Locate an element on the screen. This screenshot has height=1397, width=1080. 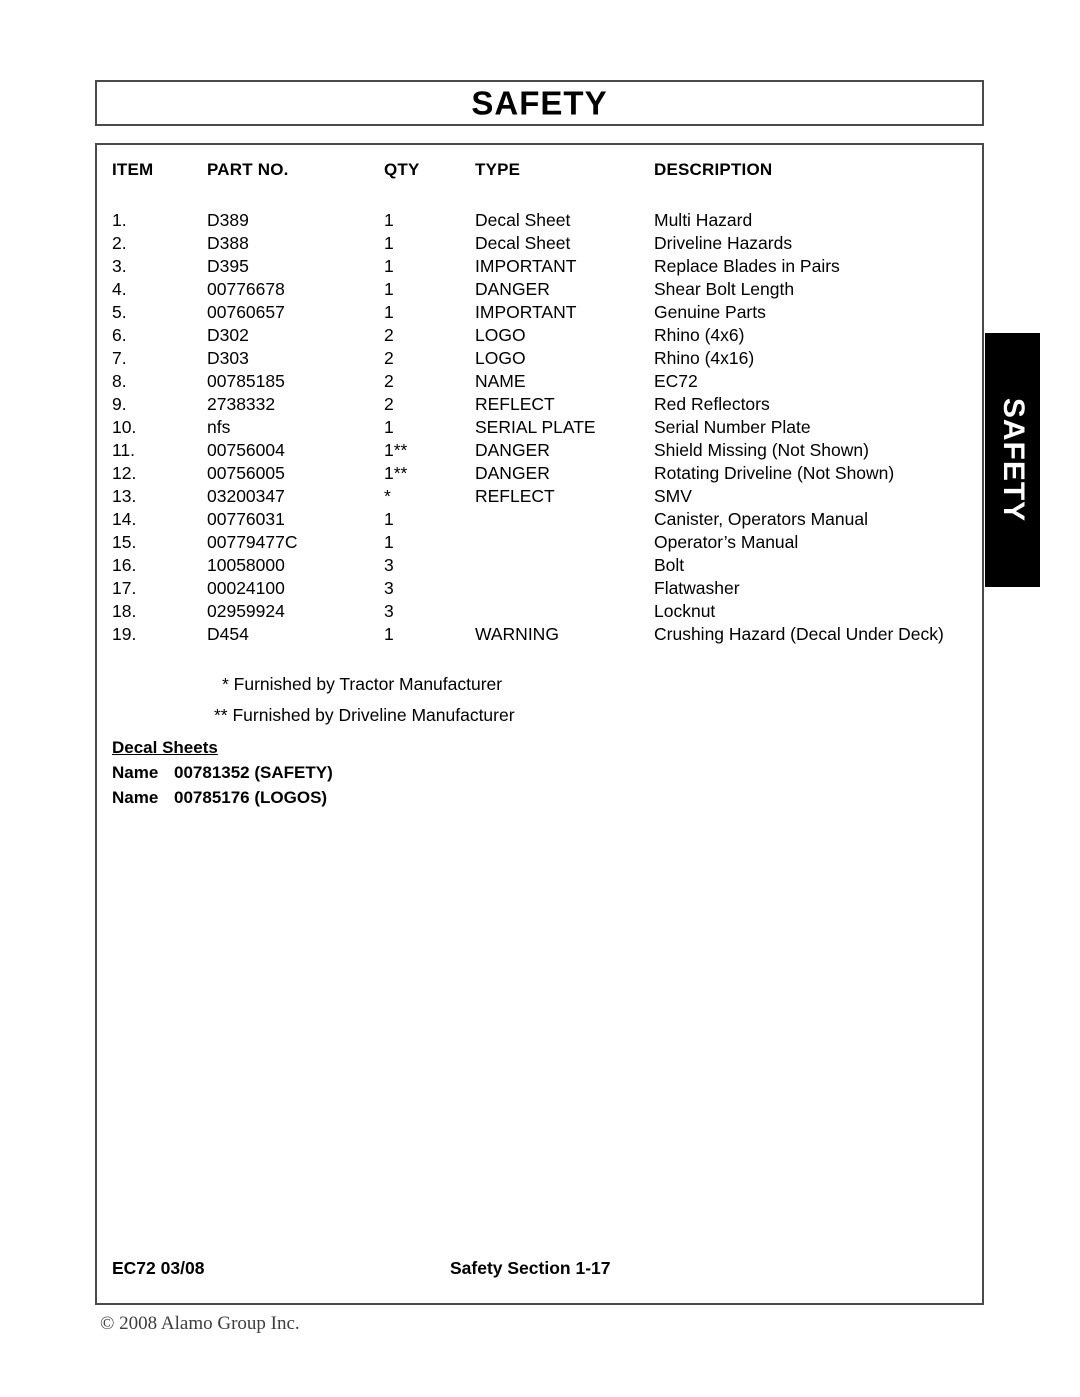
cell-description: EC72 is located at coordinates (676, 381).